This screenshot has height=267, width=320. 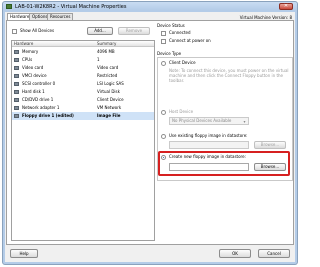 What do you see at coordinates (30, 51) in the screenshot?
I see `hardware-name-cell: Memory` at bounding box center [30, 51].